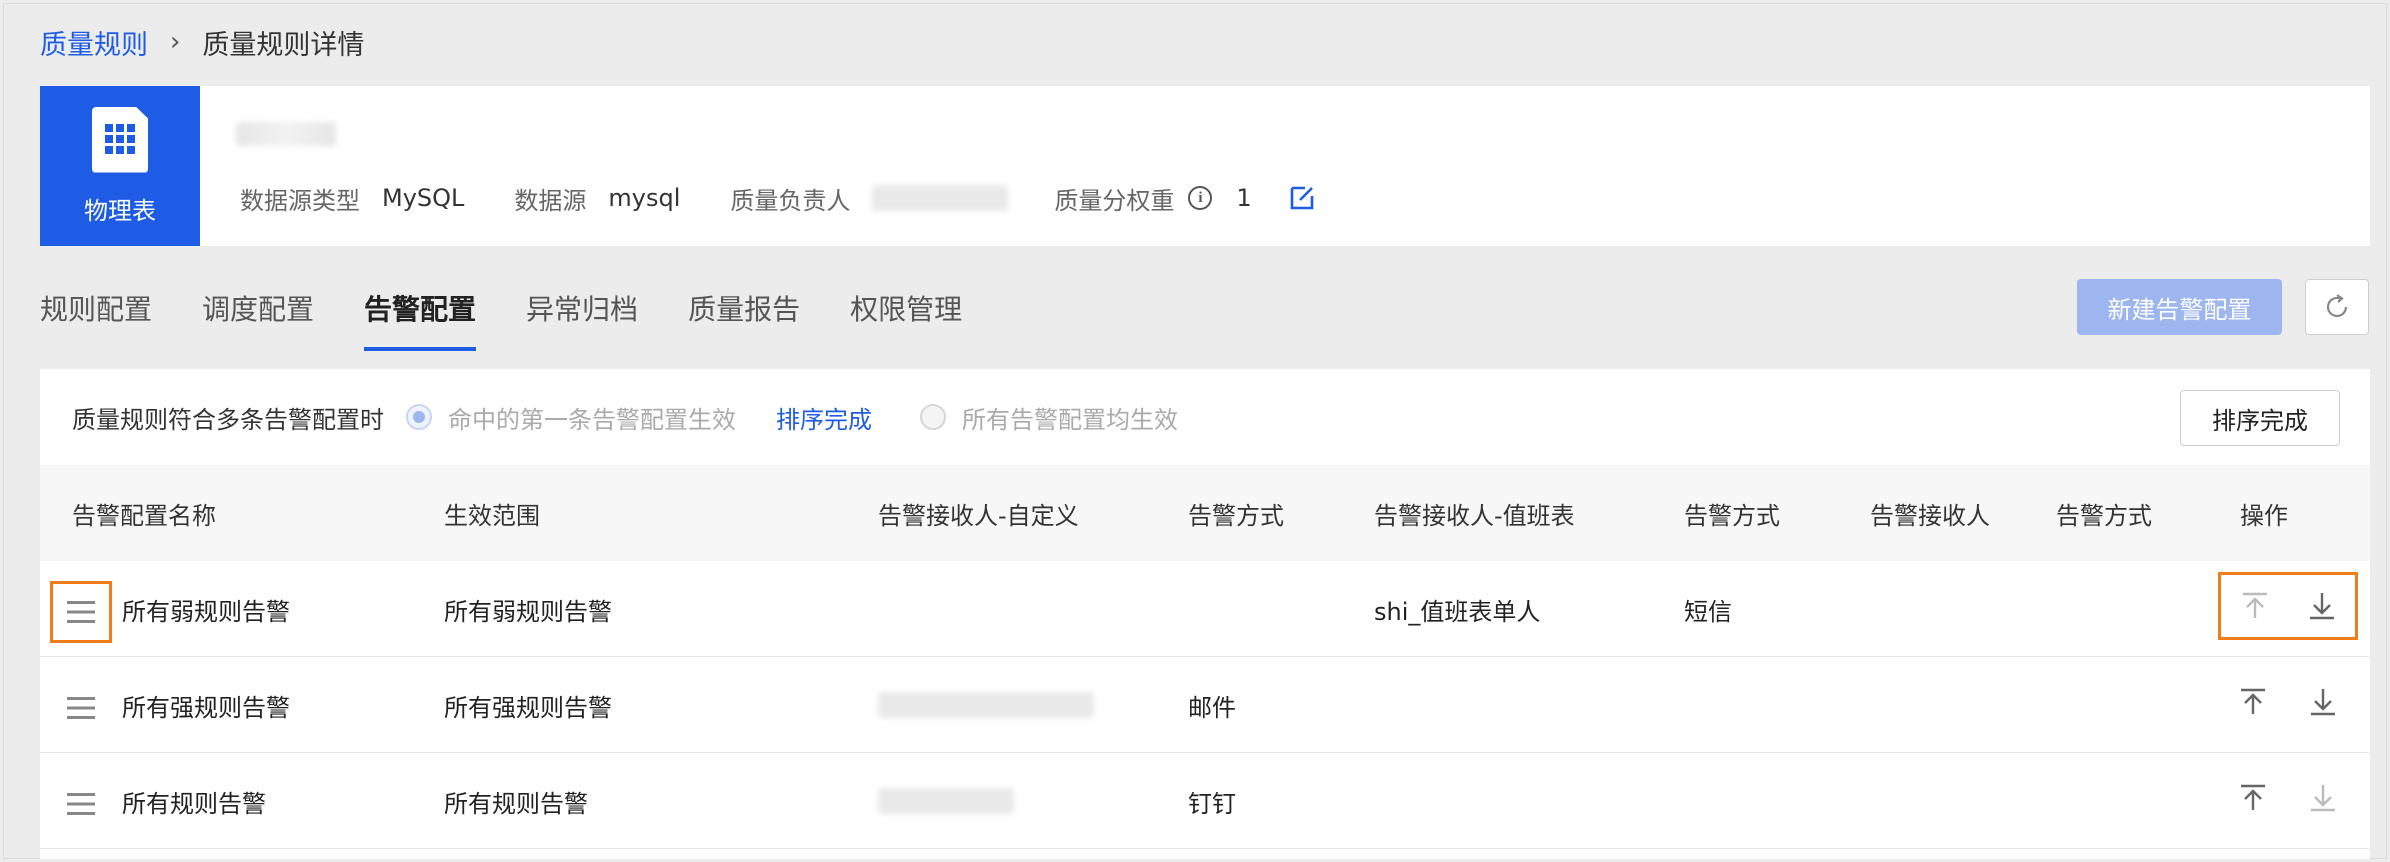 Image resolution: width=2390 pixels, height=862 pixels. Describe the element at coordinates (1205, 609) in the screenshot. I see `table-row: 所有弱规则告警 所有弱规则告警 shi_值班表单人 短信` at that location.